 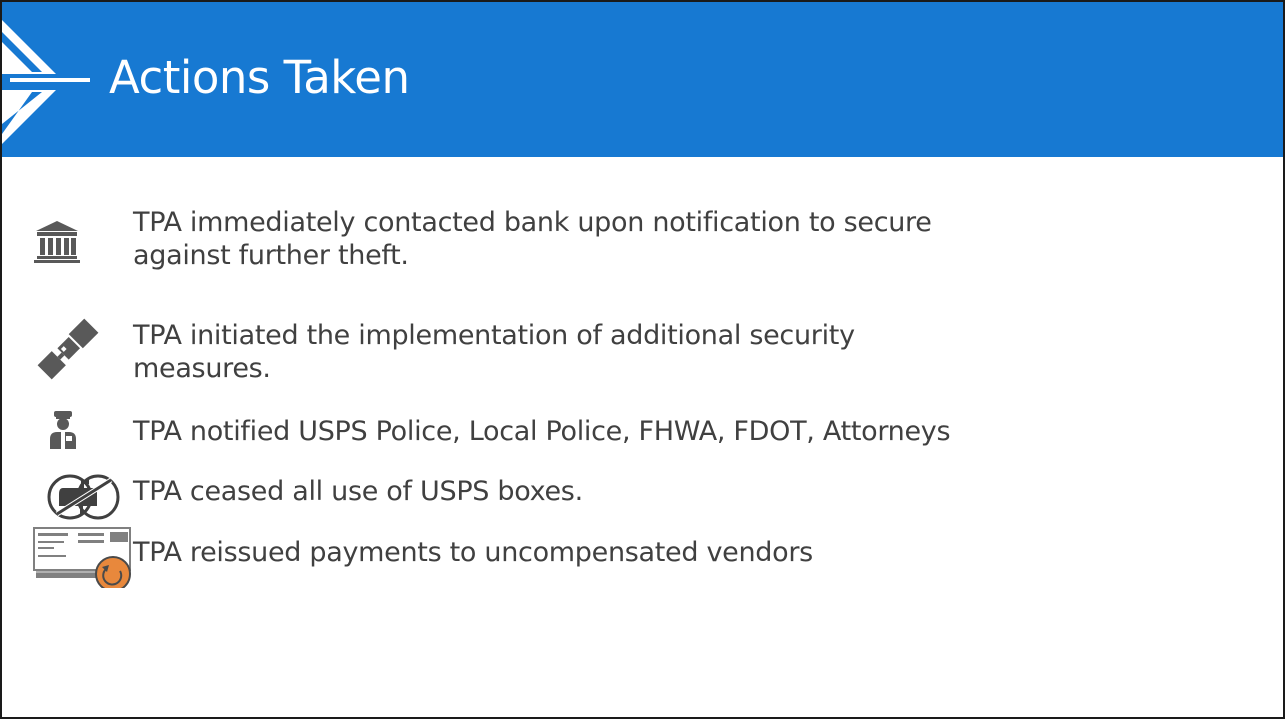 What do you see at coordinates (82, 557) in the screenshot?
I see `check-reissue-icon` at bounding box center [82, 557].